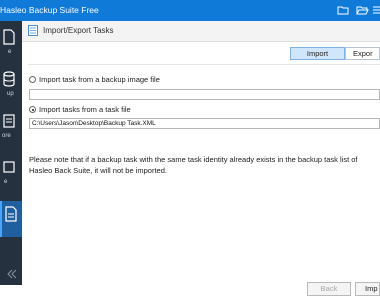 The height and width of the screenshot is (296, 380). I want to click on database-icon, so click(9, 79).